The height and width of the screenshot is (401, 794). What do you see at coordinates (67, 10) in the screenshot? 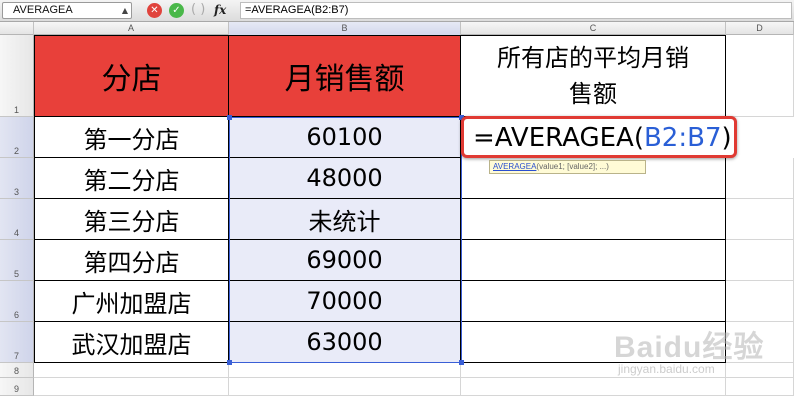
I see `name-box: AVERAGEA` at bounding box center [67, 10].